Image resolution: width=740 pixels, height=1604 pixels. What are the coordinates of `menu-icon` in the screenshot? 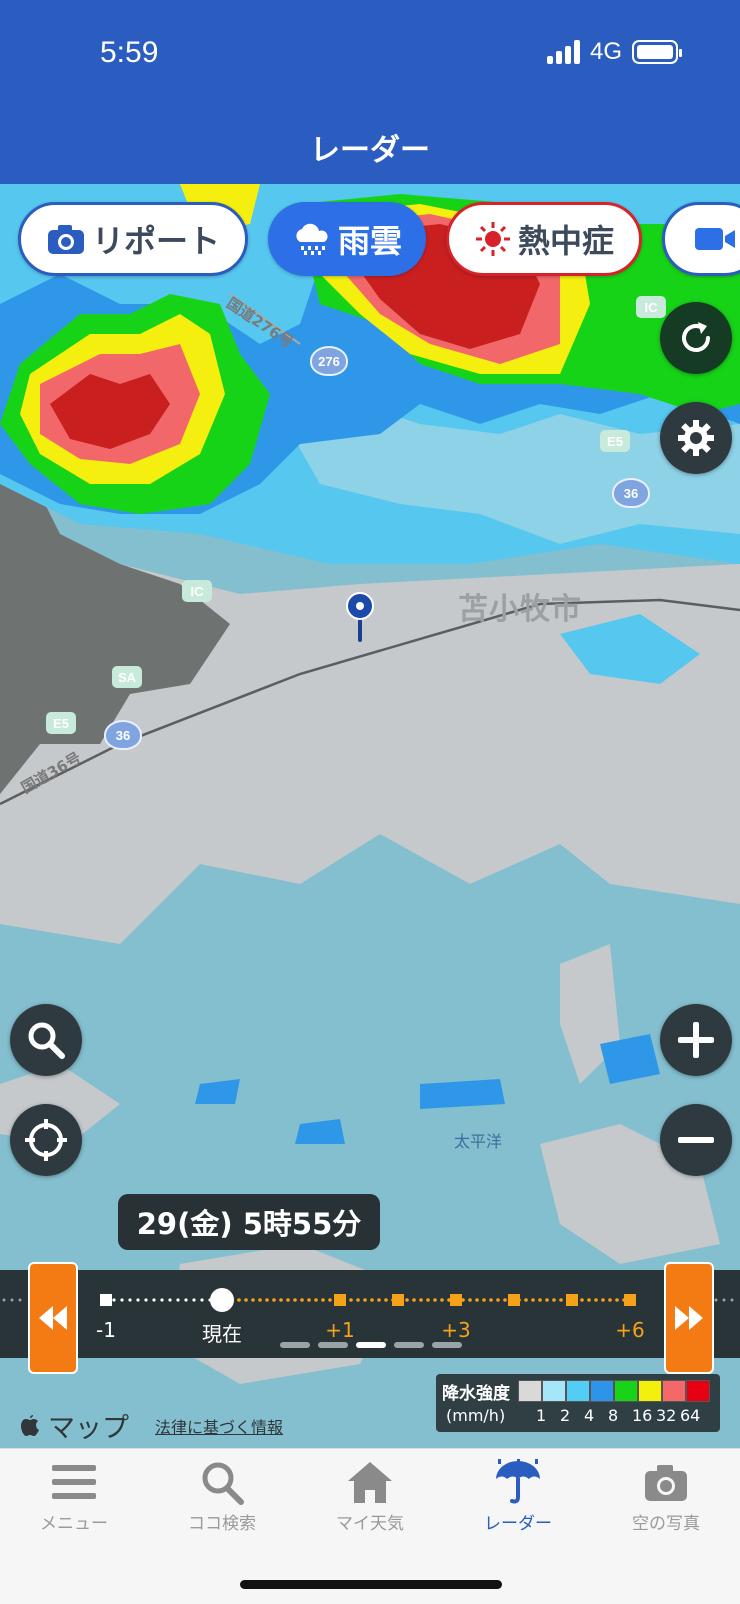 It's located at (74, 1482).